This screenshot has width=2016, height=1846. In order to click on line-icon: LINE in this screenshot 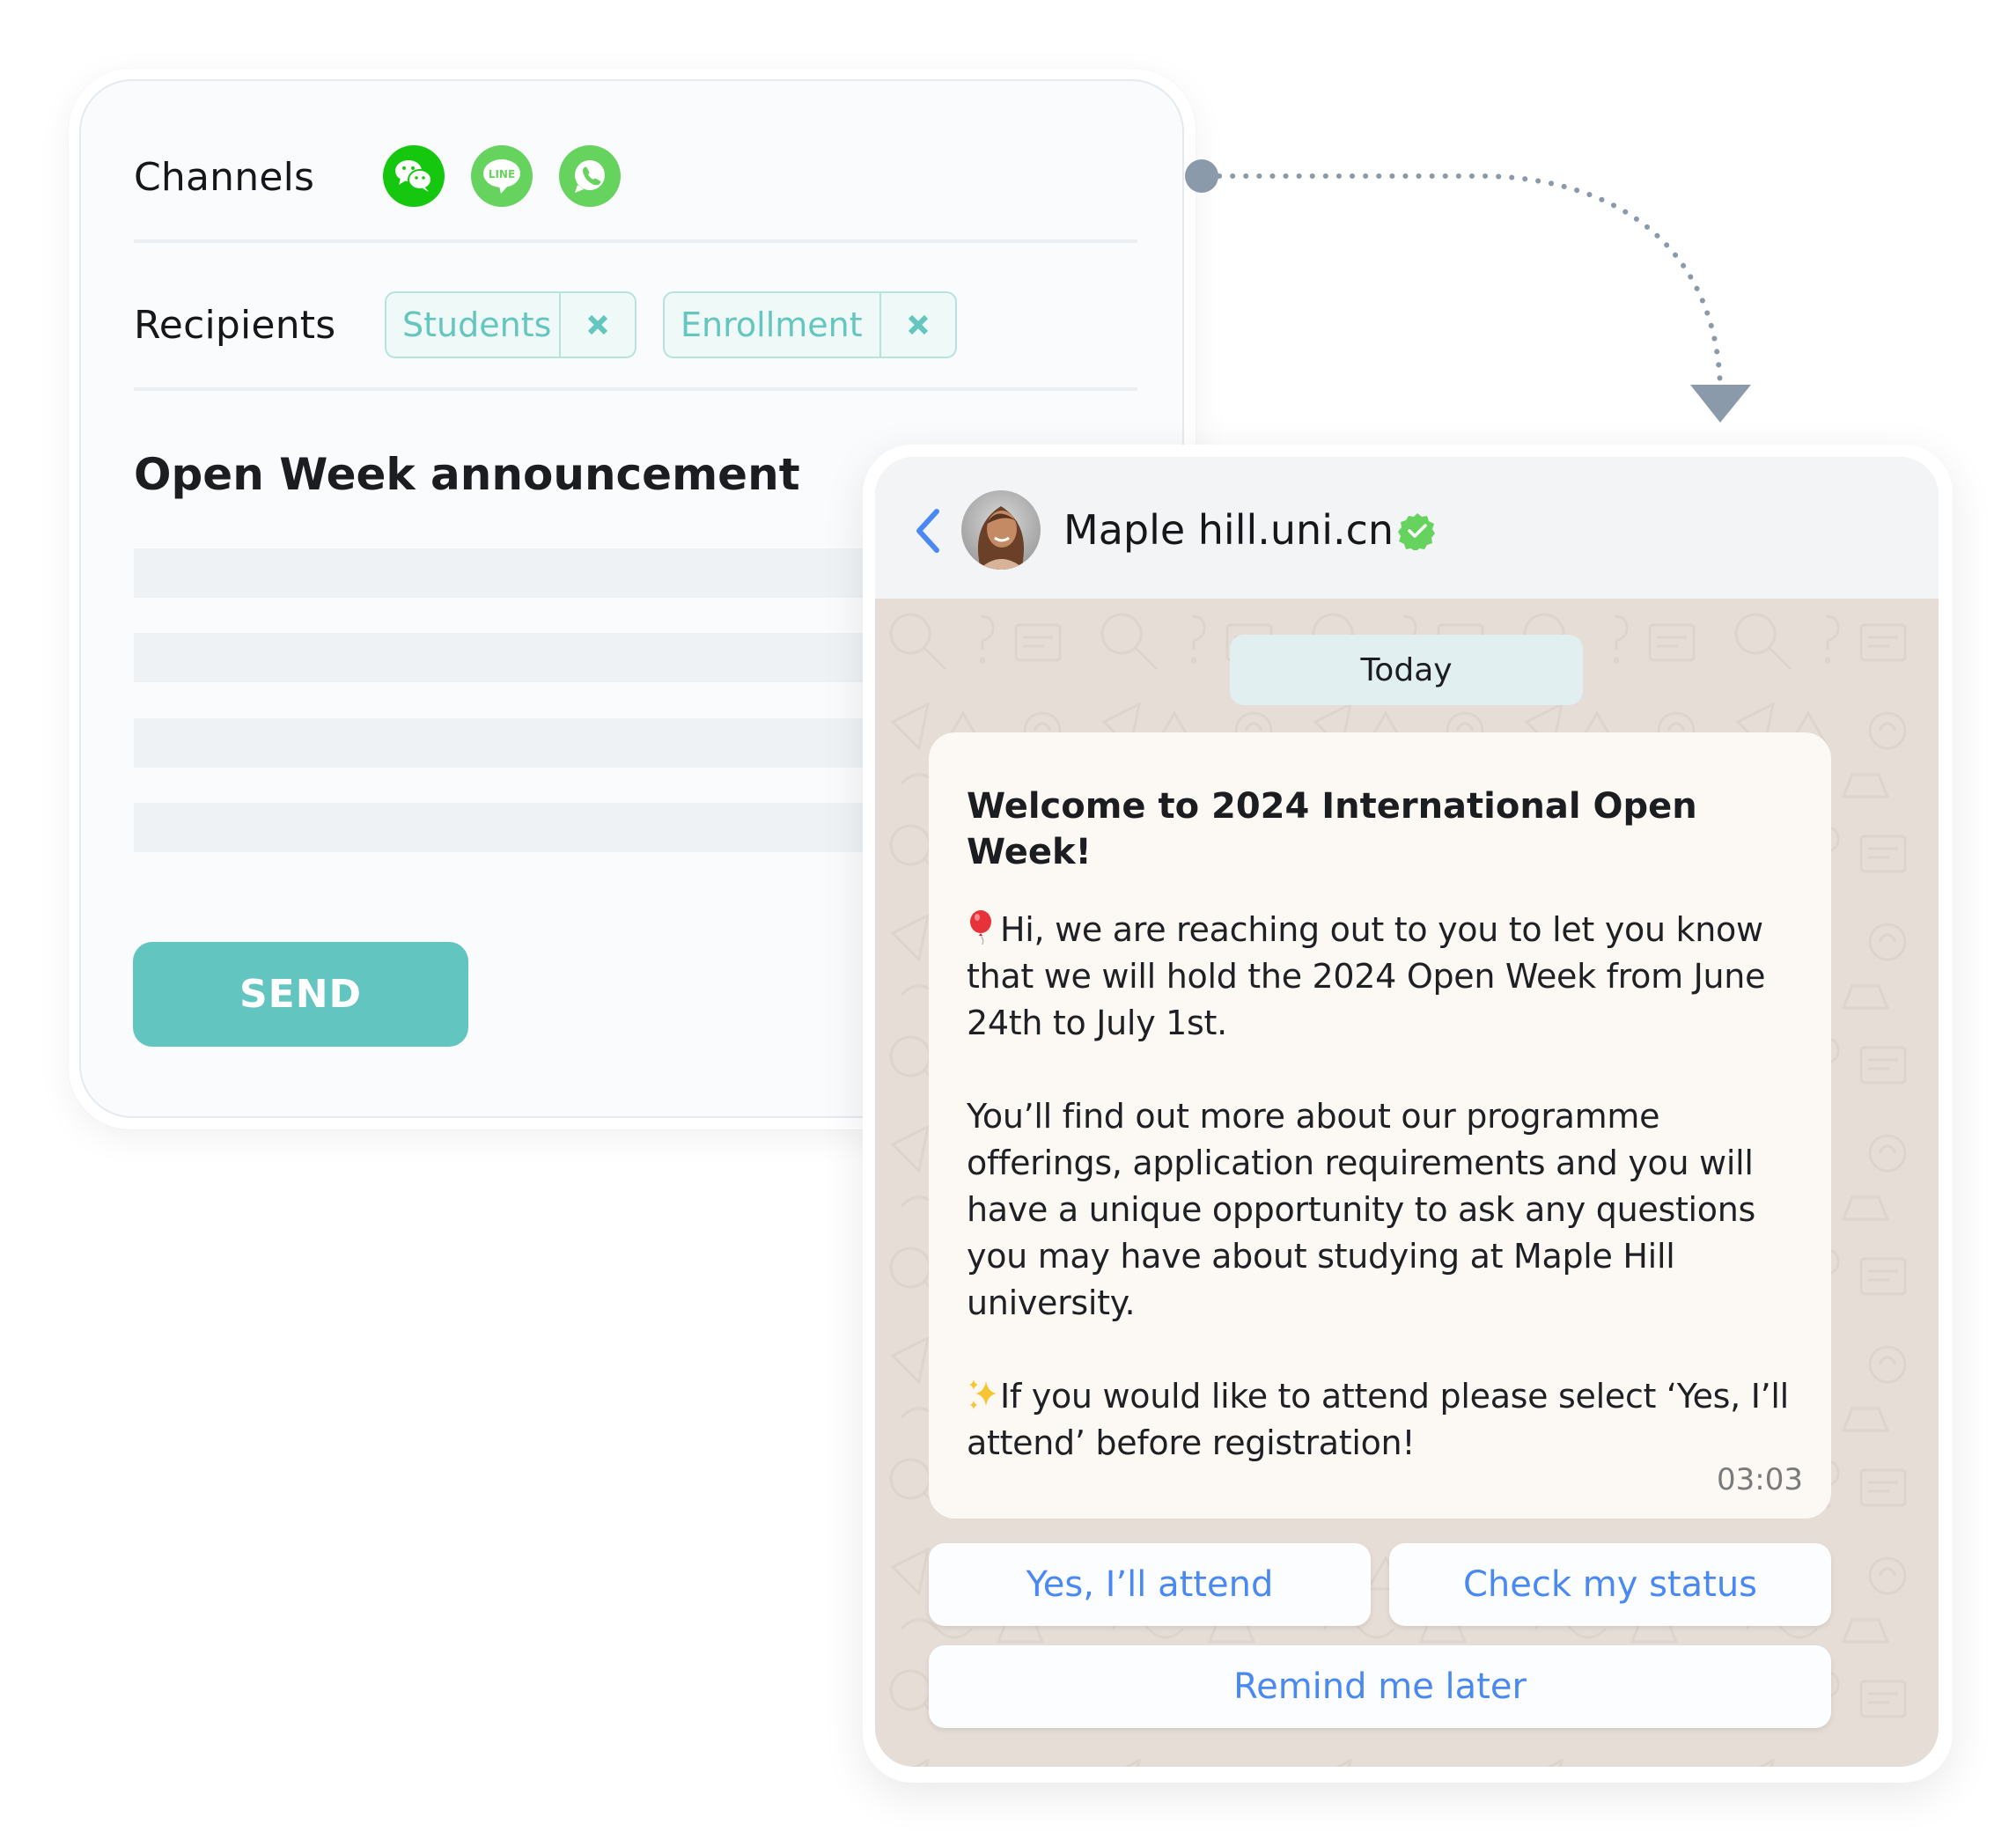, I will do `click(501, 177)`.